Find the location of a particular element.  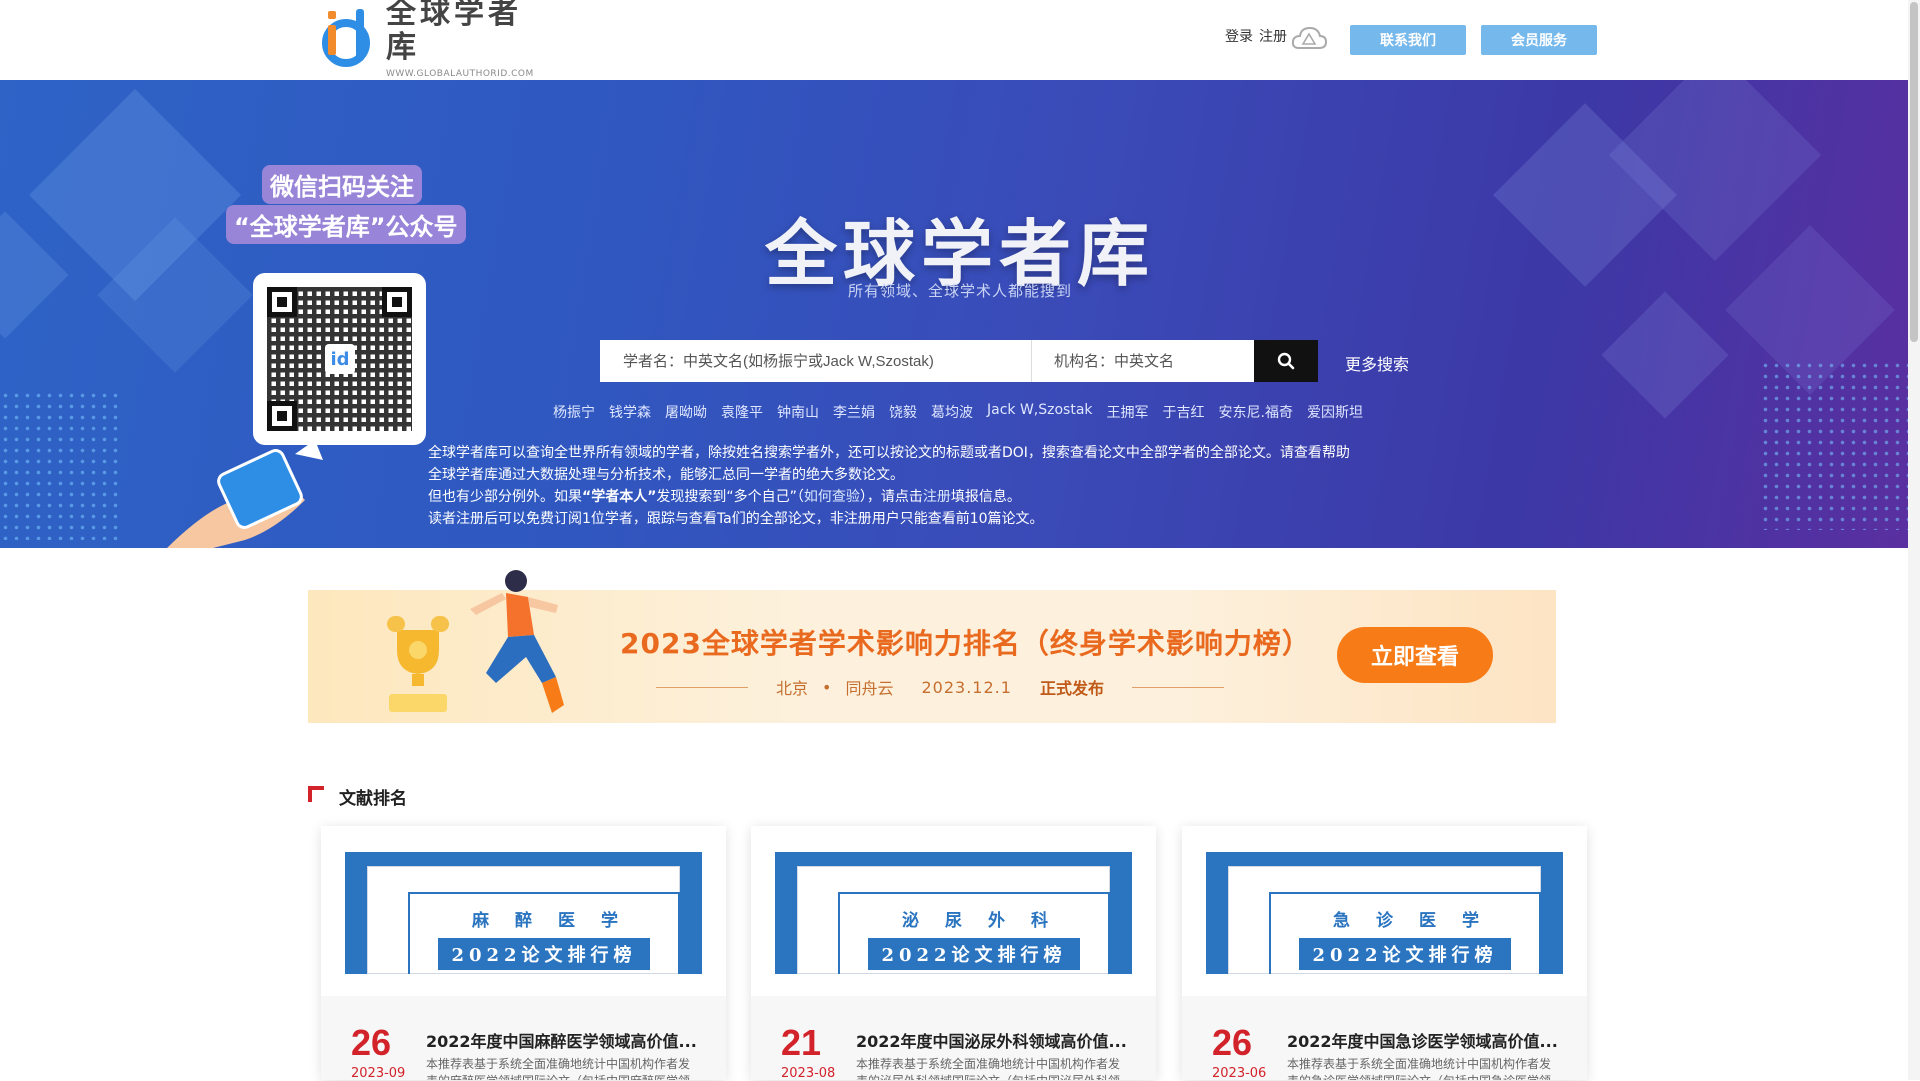

hot-name-link: 饶毅 is located at coordinates (903, 412).